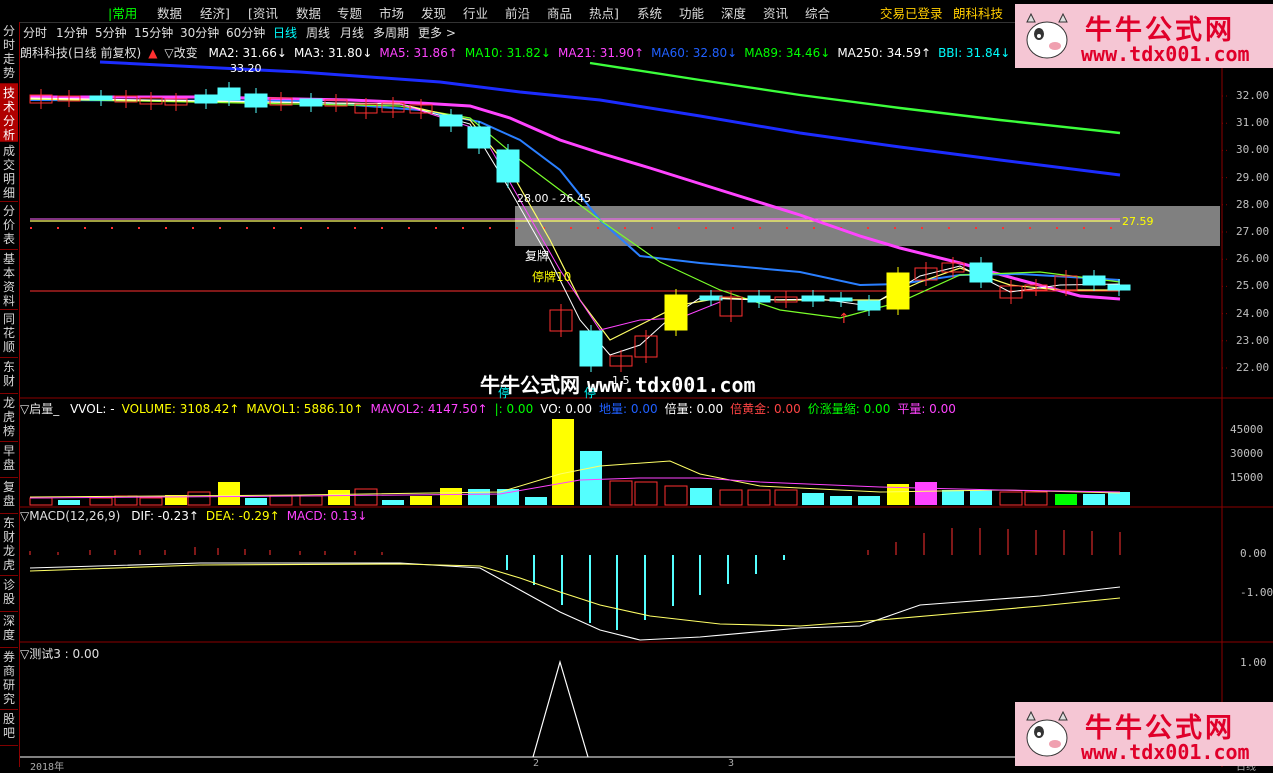  What do you see at coordinates (579, 462) in the screenshot?
I see `volume-bars` at bounding box center [579, 462].